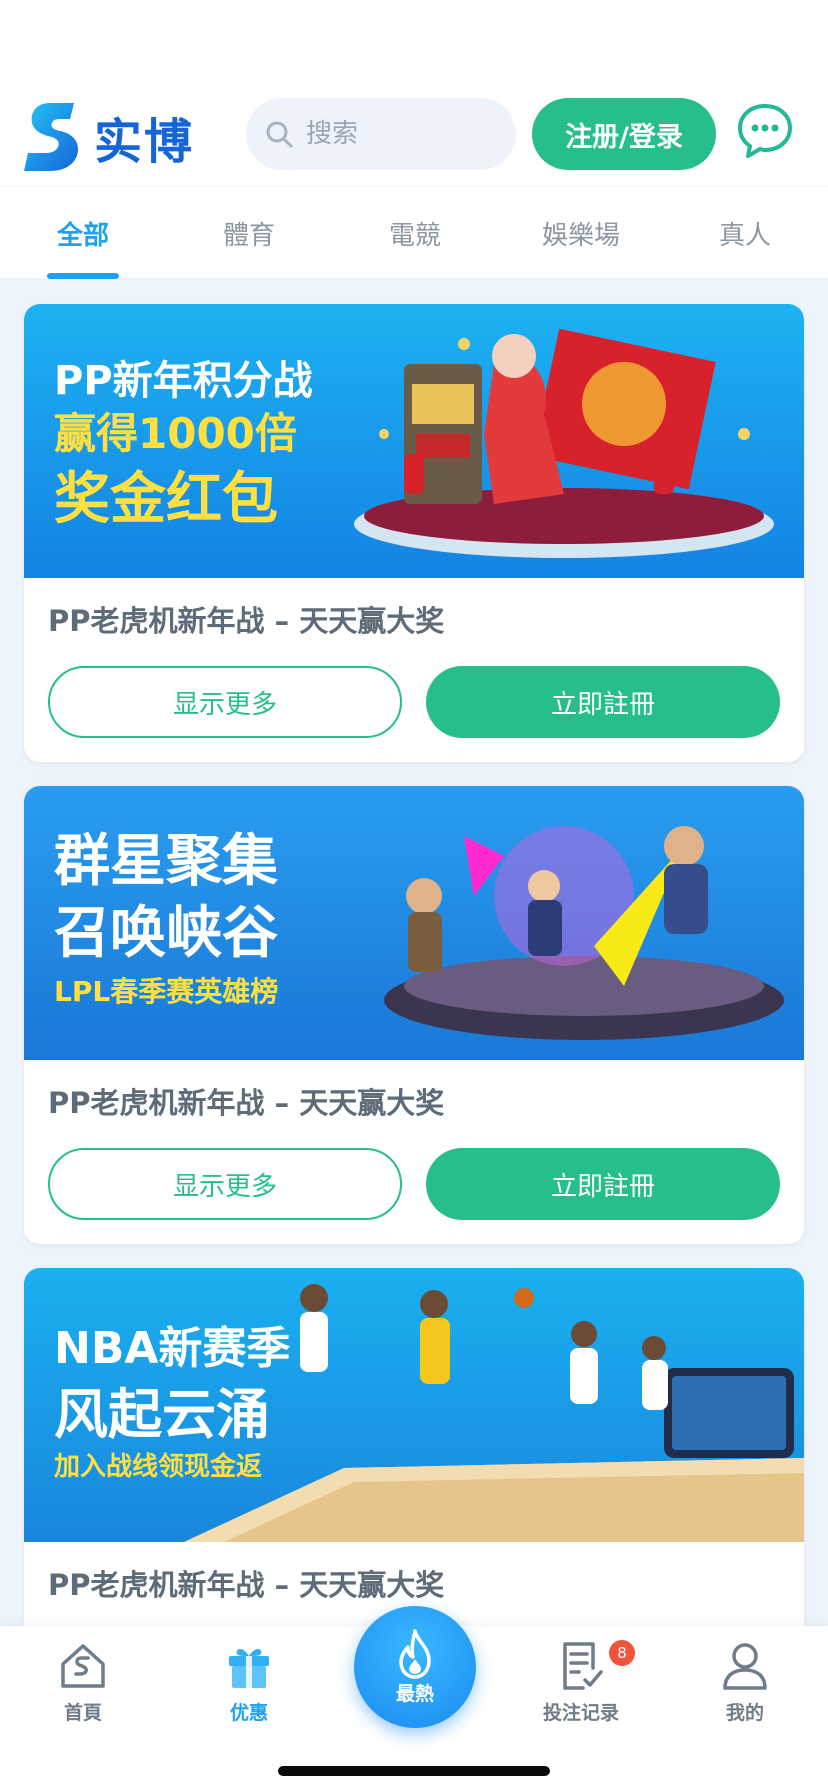 This screenshot has width=828, height=1792. Describe the element at coordinates (166, 861) in the screenshot. I see `banner-headline: 群星聚集` at that location.